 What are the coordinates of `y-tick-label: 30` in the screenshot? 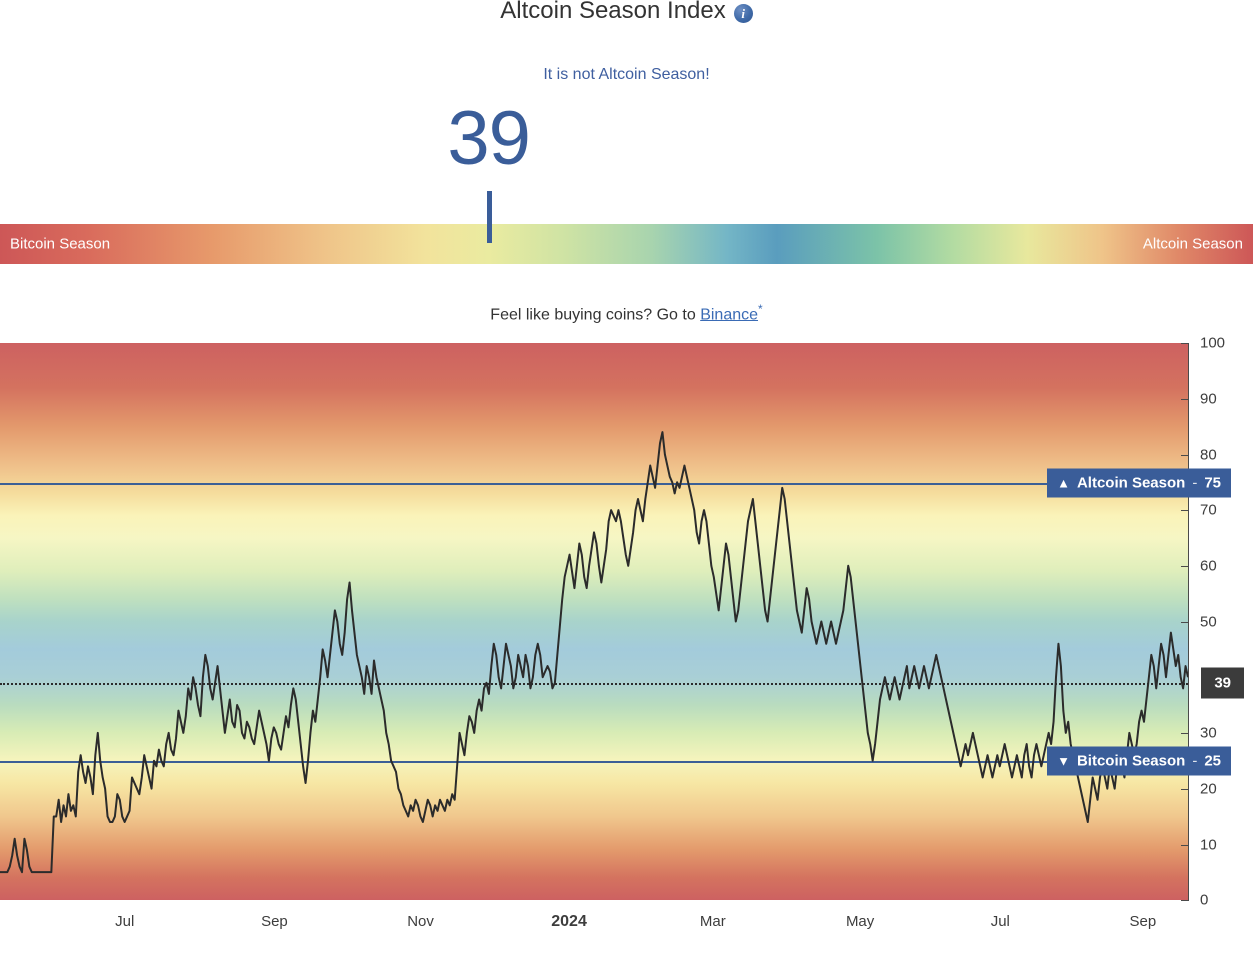 It's located at (1208, 733).